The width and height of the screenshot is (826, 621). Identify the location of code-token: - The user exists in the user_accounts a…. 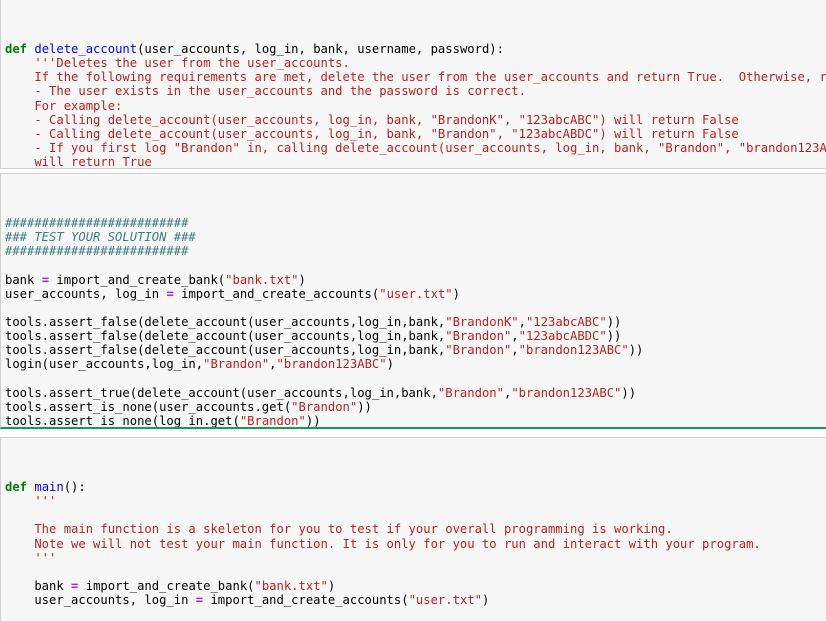
(265, 91).